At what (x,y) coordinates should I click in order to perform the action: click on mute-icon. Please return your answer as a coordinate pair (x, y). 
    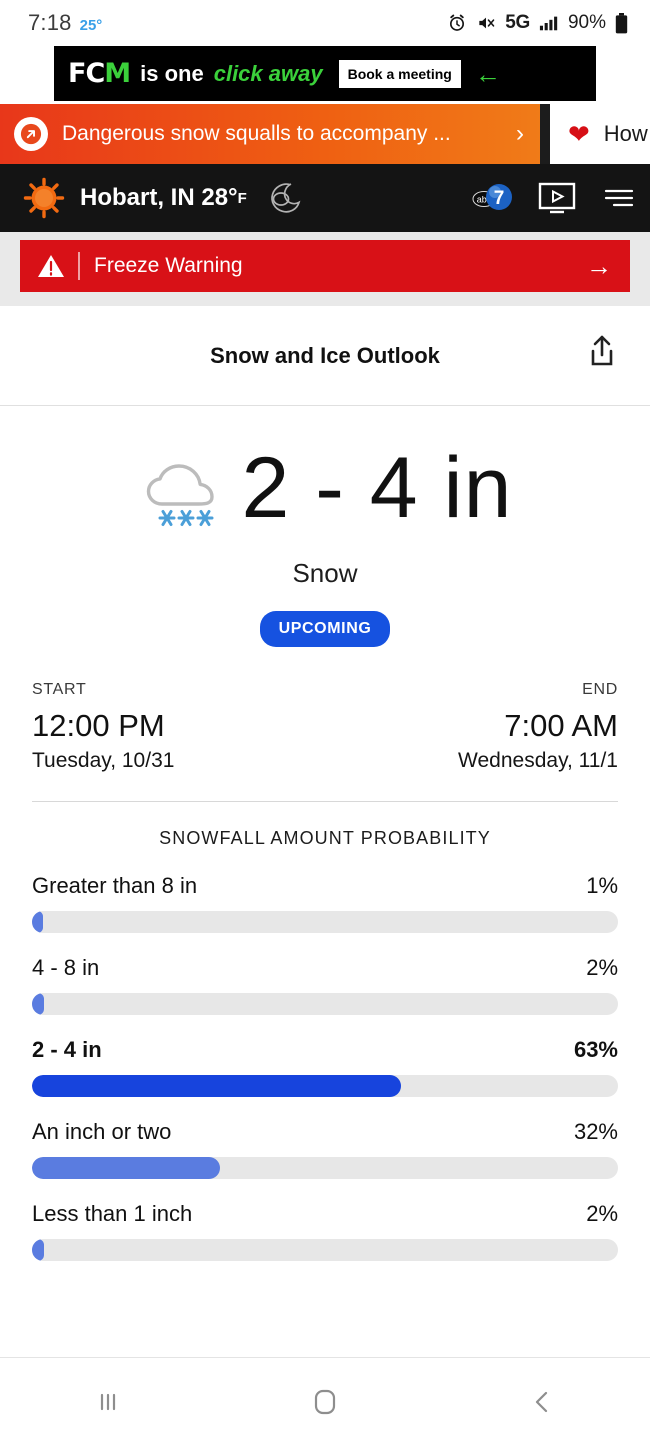
    Looking at the image, I should click on (486, 23).